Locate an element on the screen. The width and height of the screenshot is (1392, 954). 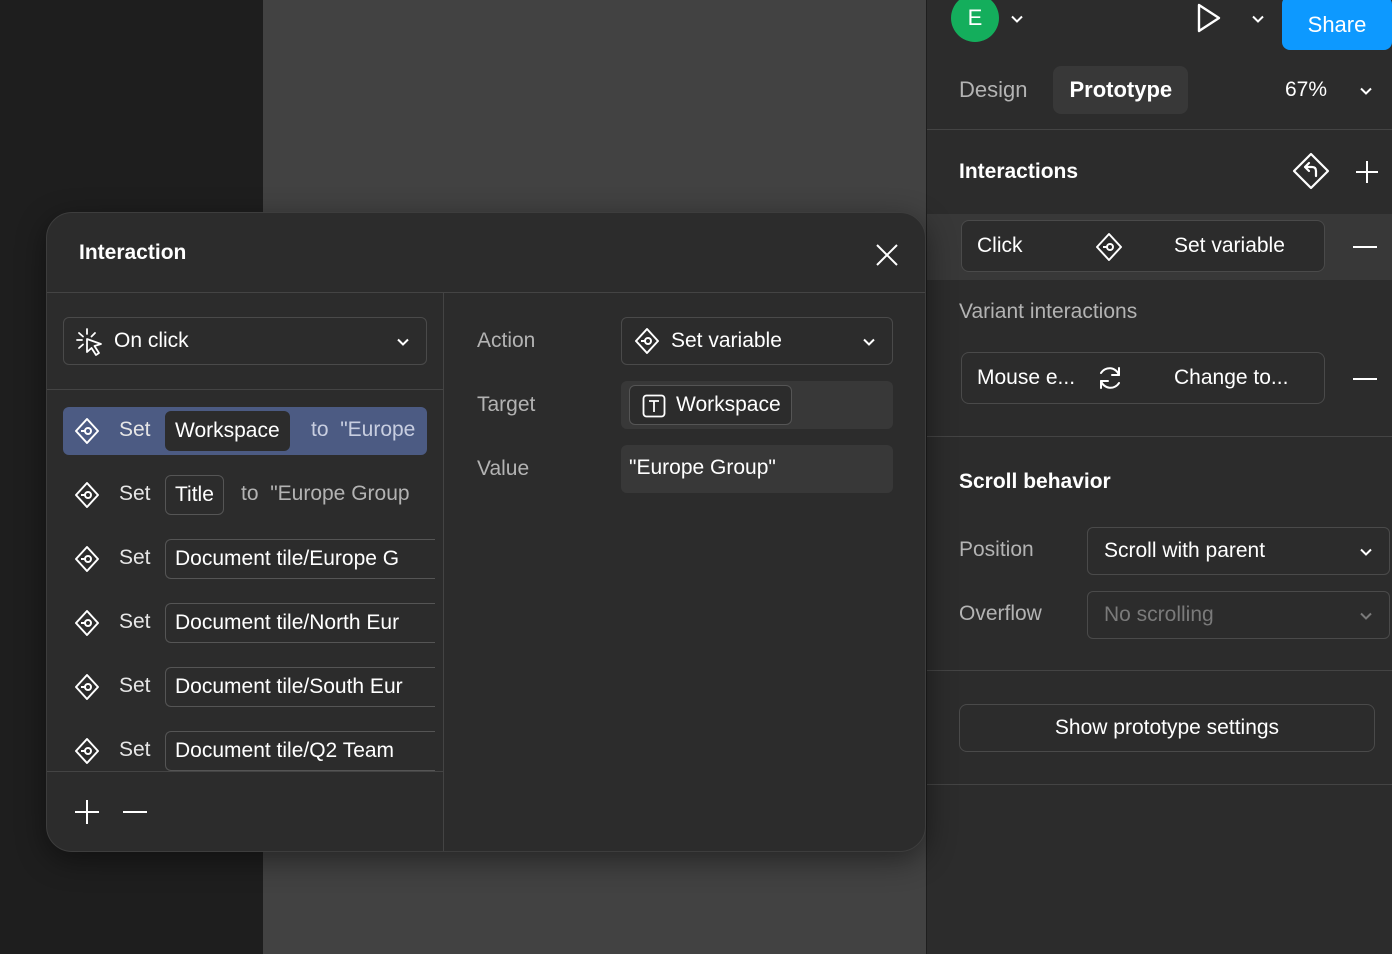
variable-chip: Workspace is located at coordinates (227, 431).